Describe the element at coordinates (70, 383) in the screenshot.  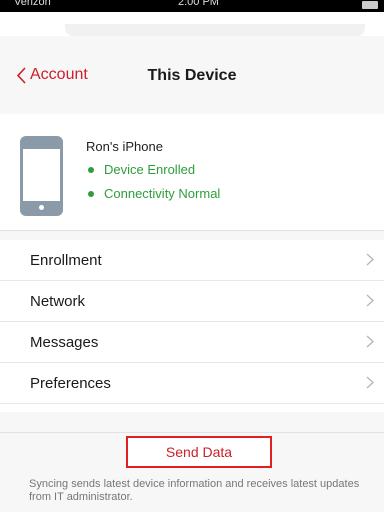
I see `menu-item-label: Preferences` at that location.